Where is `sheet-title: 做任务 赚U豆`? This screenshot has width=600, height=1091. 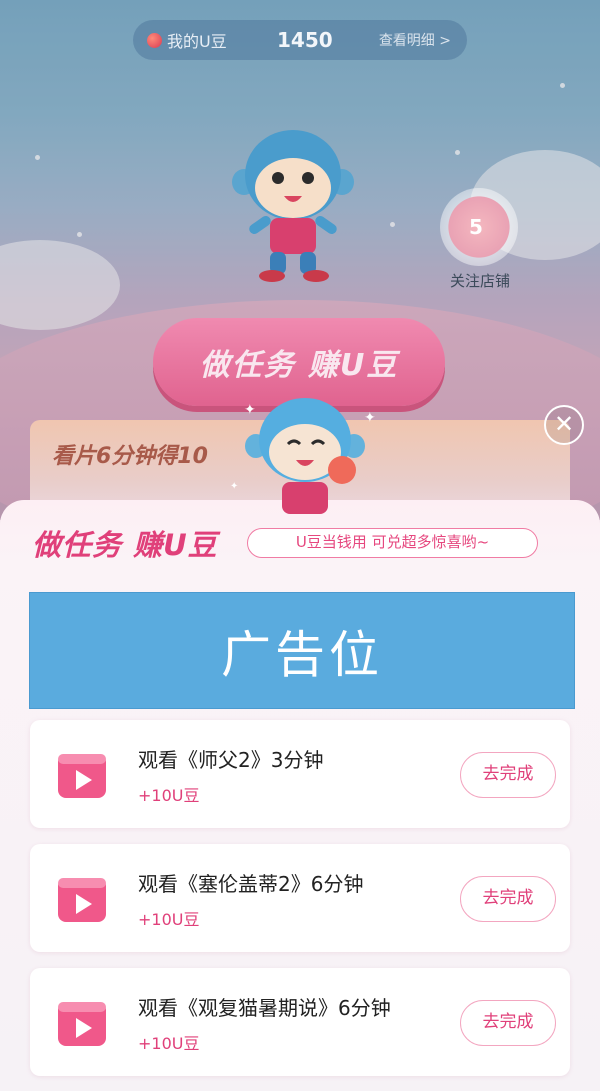
sheet-title: 做任务 赚U豆 is located at coordinates (125, 545).